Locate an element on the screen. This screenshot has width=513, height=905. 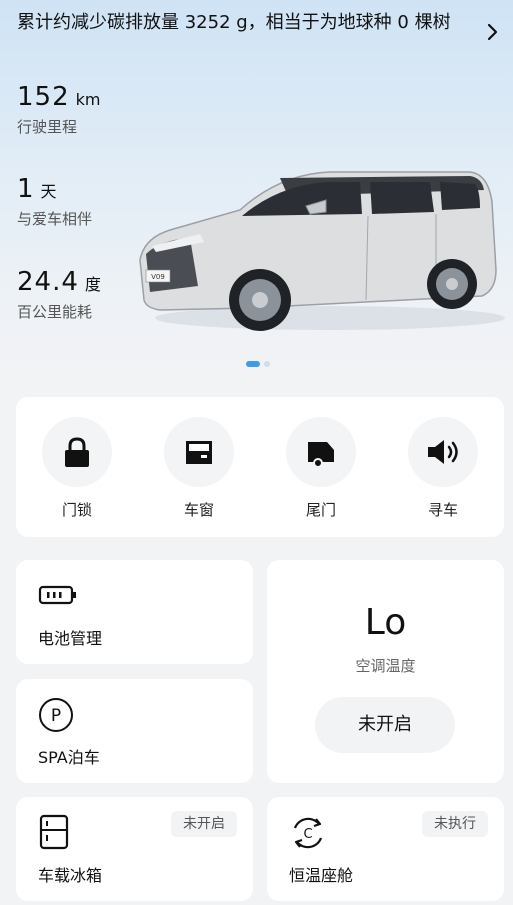
quick-action-lock: 门锁 is located at coordinates (77, 468).